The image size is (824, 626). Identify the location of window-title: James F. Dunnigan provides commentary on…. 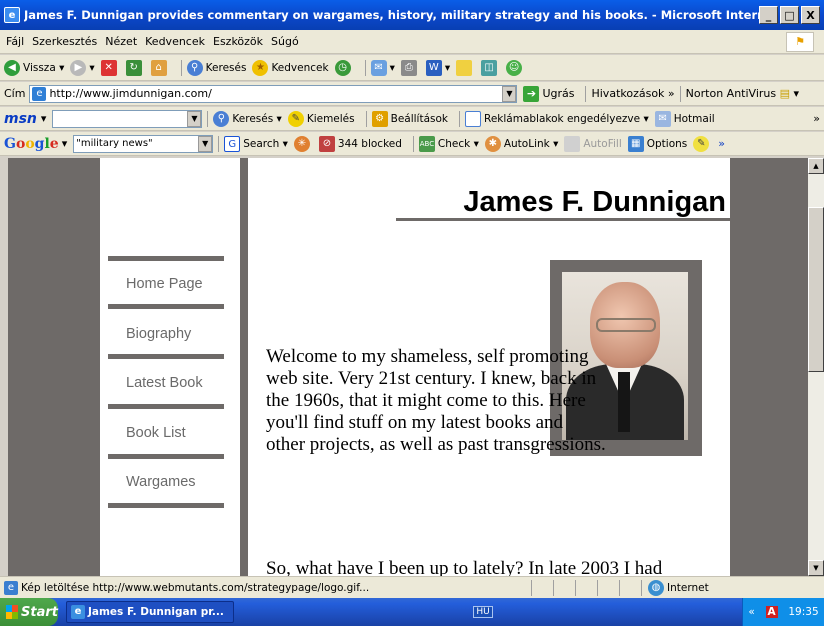
(391, 15).